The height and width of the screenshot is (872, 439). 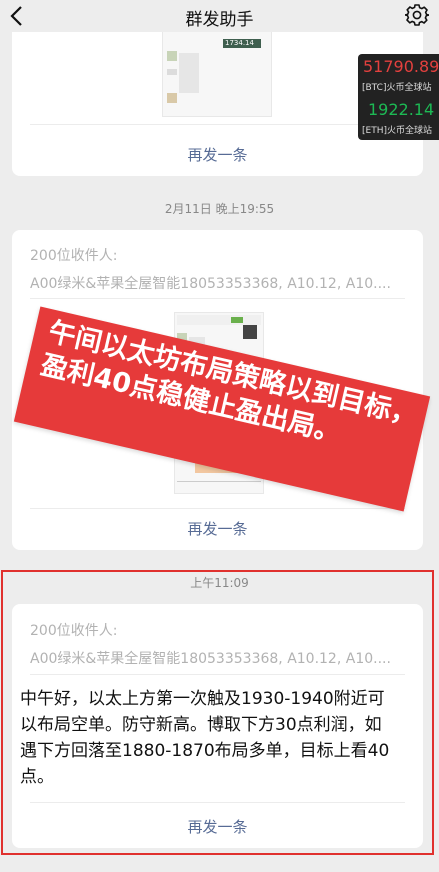 What do you see at coordinates (397, 131) in the screenshot?
I see `eth-label: [ETH]火币全球站` at bounding box center [397, 131].